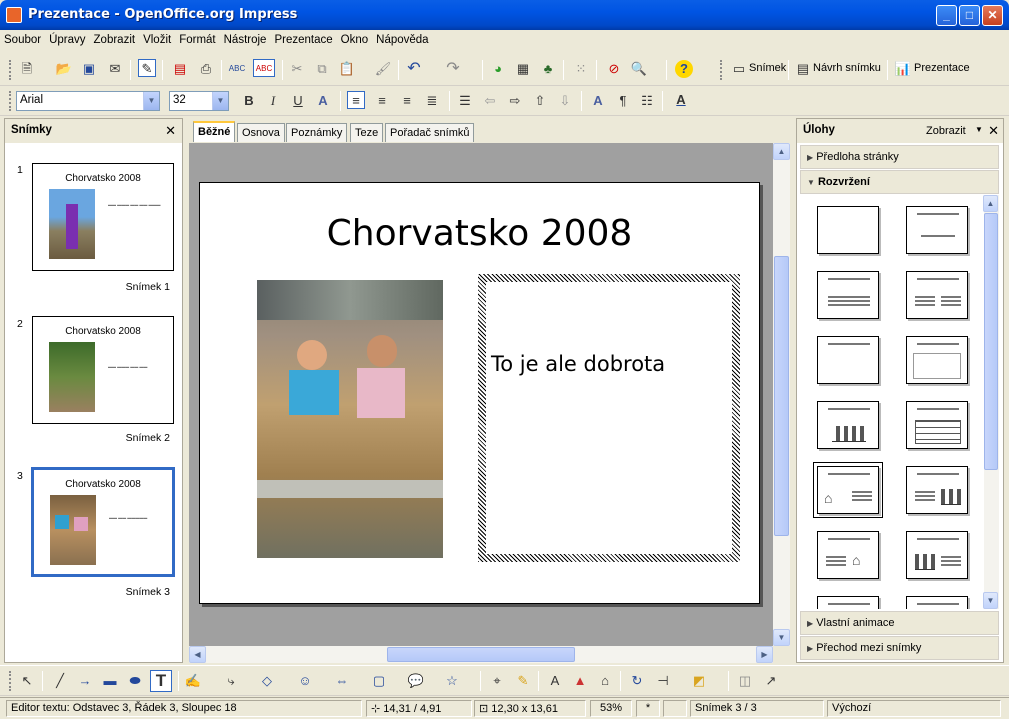 This screenshot has width=1009, height=719. Describe the element at coordinates (781, 637) in the screenshot. I see `scroll-down-icon: ▼` at that location.